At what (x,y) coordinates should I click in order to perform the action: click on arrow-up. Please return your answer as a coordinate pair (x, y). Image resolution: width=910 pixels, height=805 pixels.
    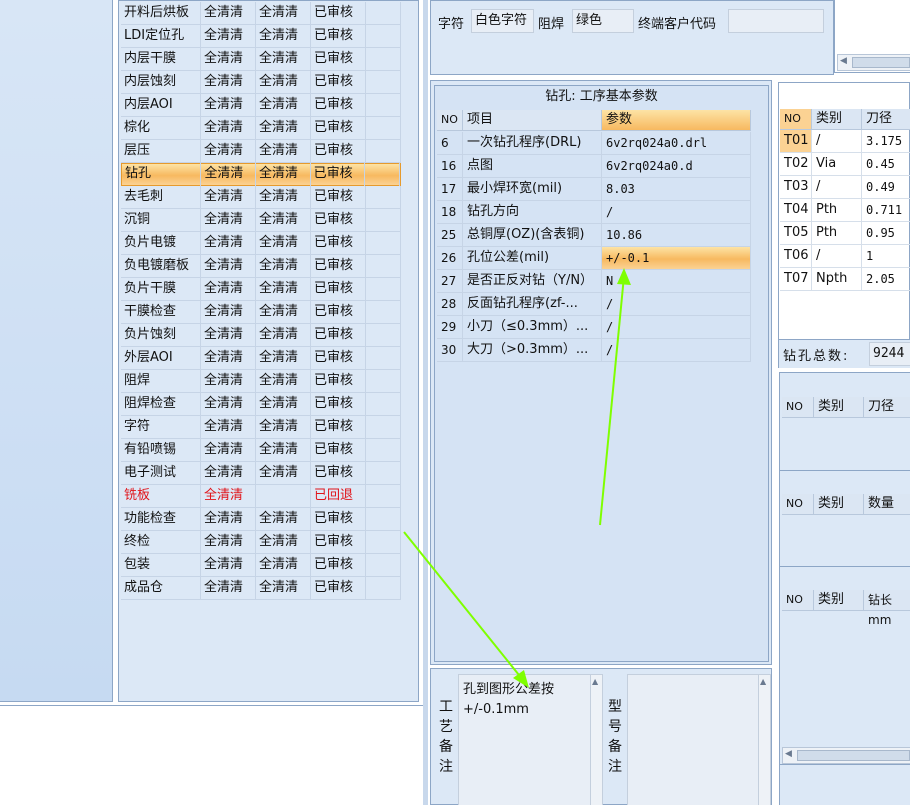
    Looking at the image, I should click on (615, 397).